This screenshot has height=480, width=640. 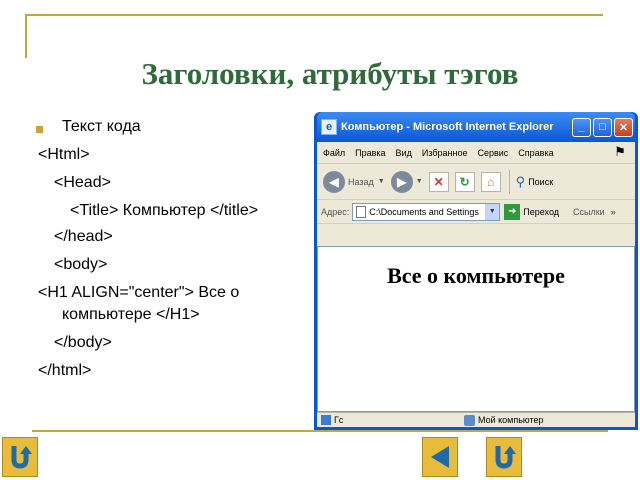 I want to click on code-line: </head>, so click(x=83, y=236).